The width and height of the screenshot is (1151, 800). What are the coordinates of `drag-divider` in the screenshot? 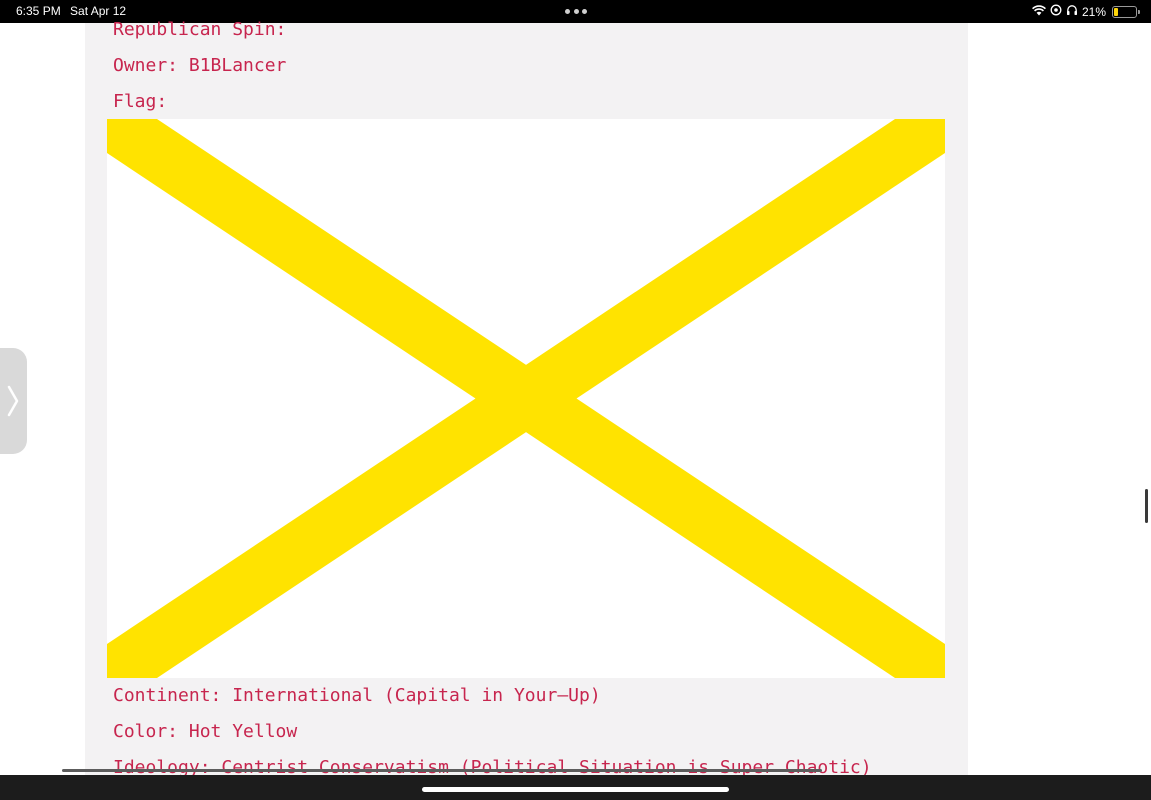 It's located at (442, 770).